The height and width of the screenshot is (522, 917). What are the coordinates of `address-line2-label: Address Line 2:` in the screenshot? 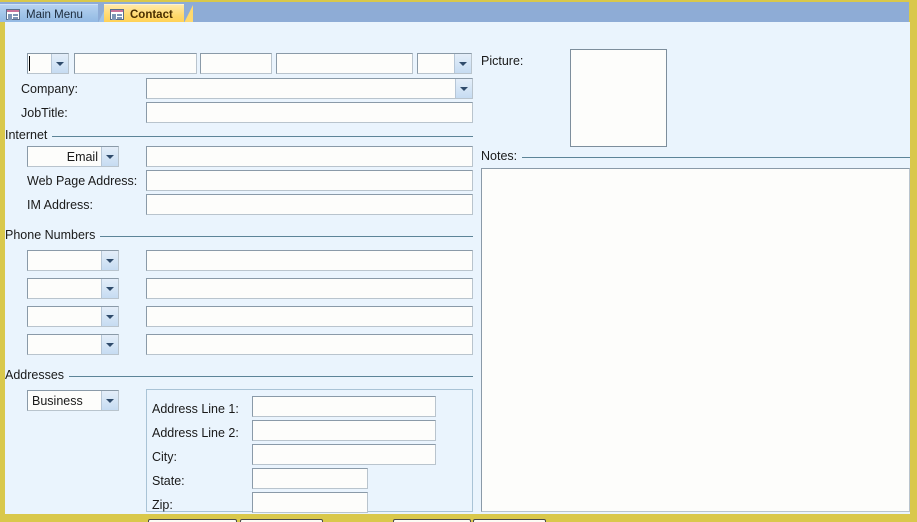 It's located at (195, 433).